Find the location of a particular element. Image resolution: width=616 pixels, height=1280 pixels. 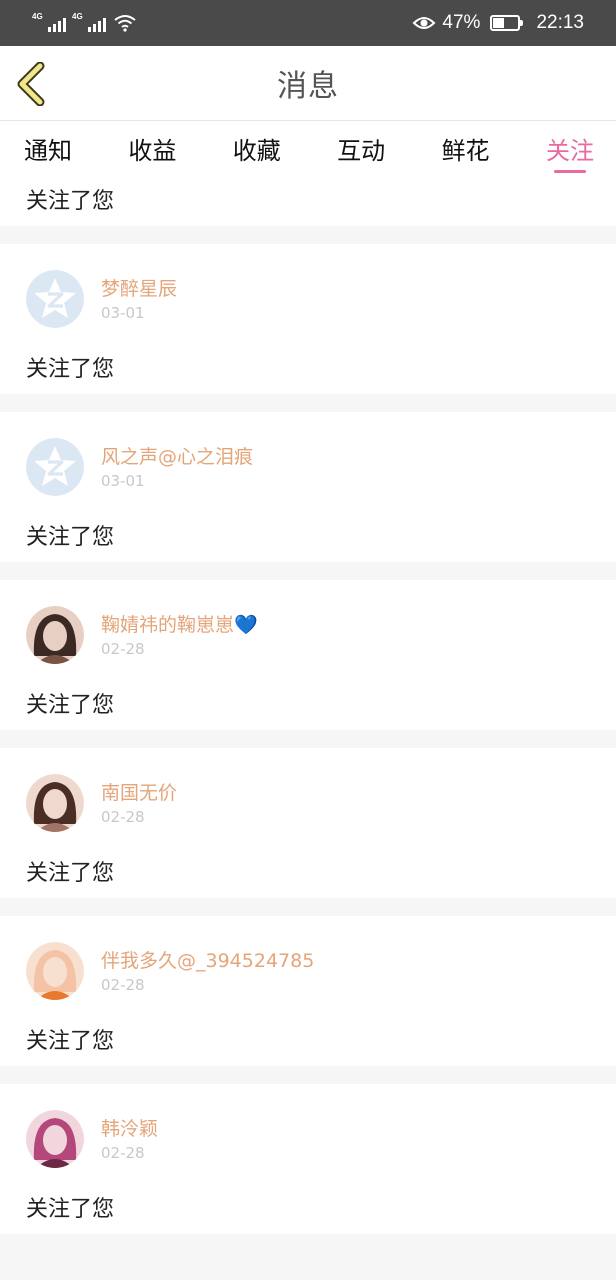

tab-favorites: 收藏 is located at coordinates (257, 148).